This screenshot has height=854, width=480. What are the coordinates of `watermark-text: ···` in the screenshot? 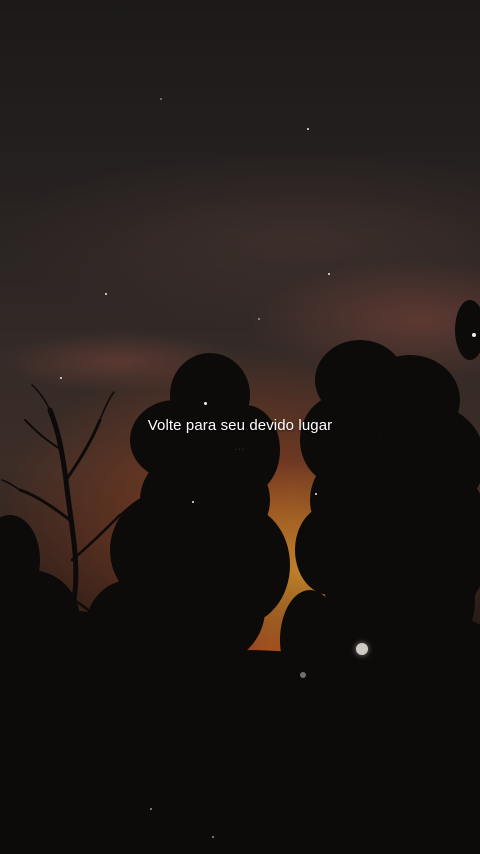 It's located at (240, 449).